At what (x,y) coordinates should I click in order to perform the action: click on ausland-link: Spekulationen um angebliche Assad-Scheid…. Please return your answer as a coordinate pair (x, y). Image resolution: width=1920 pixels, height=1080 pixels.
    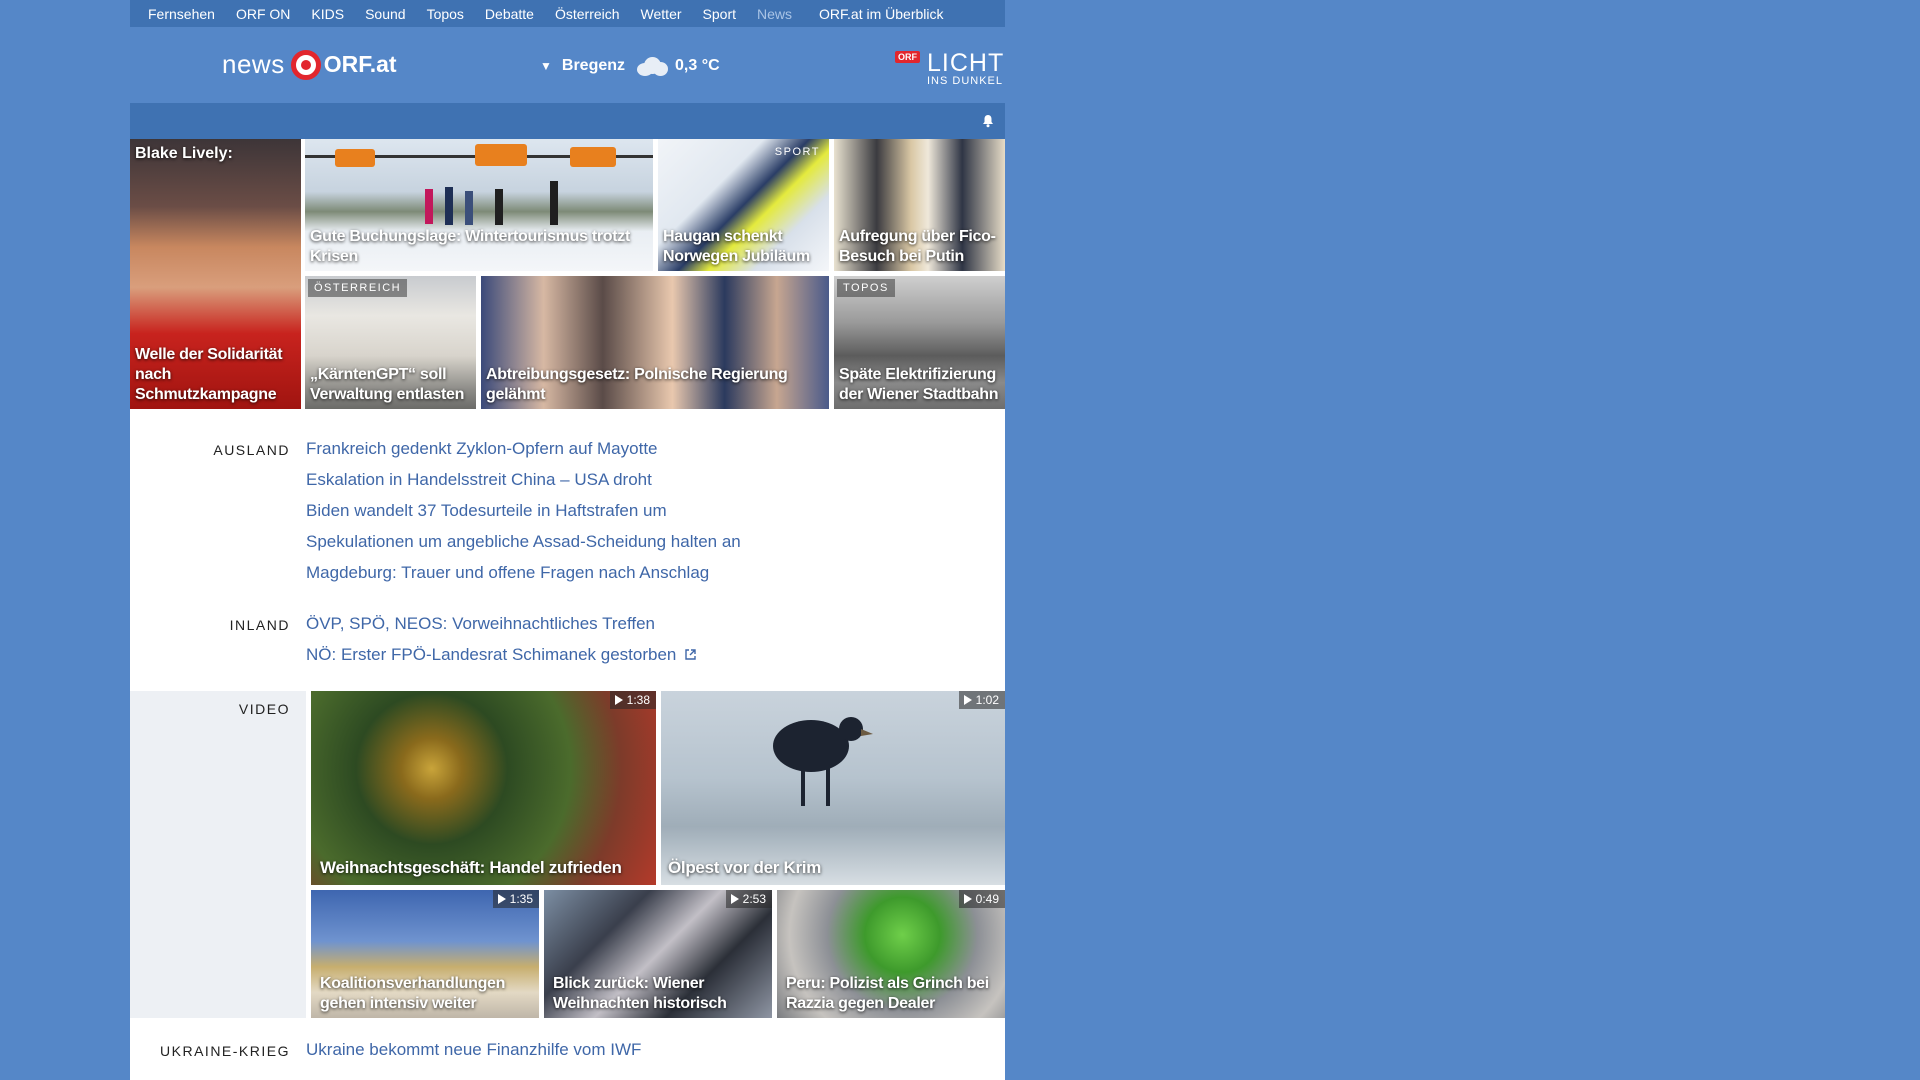
    Looking at the image, I should click on (523, 541).